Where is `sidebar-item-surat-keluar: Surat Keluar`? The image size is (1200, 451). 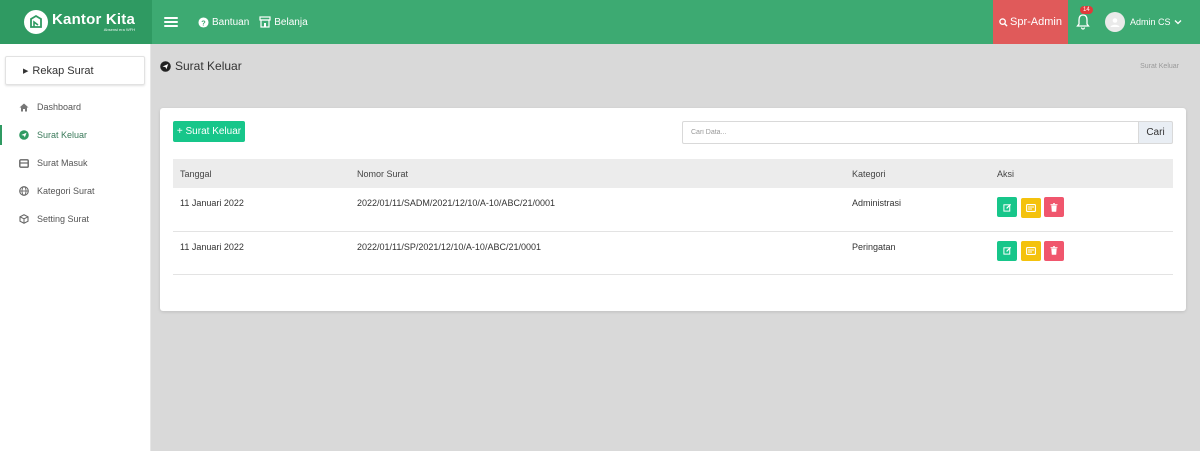 sidebar-item-surat-keluar: Surat Keluar is located at coordinates (75, 135).